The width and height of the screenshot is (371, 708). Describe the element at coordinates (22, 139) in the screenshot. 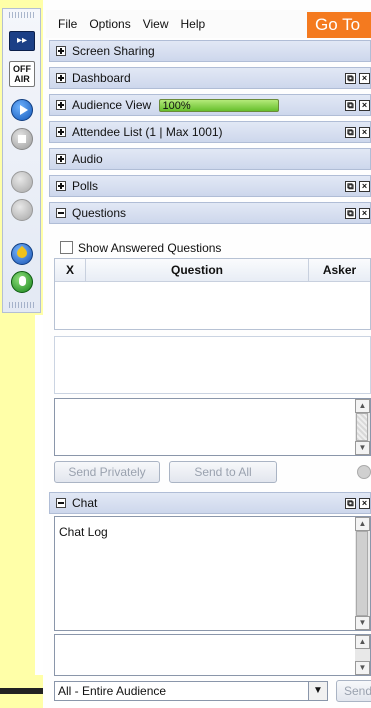

I see `stop-icon` at that location.